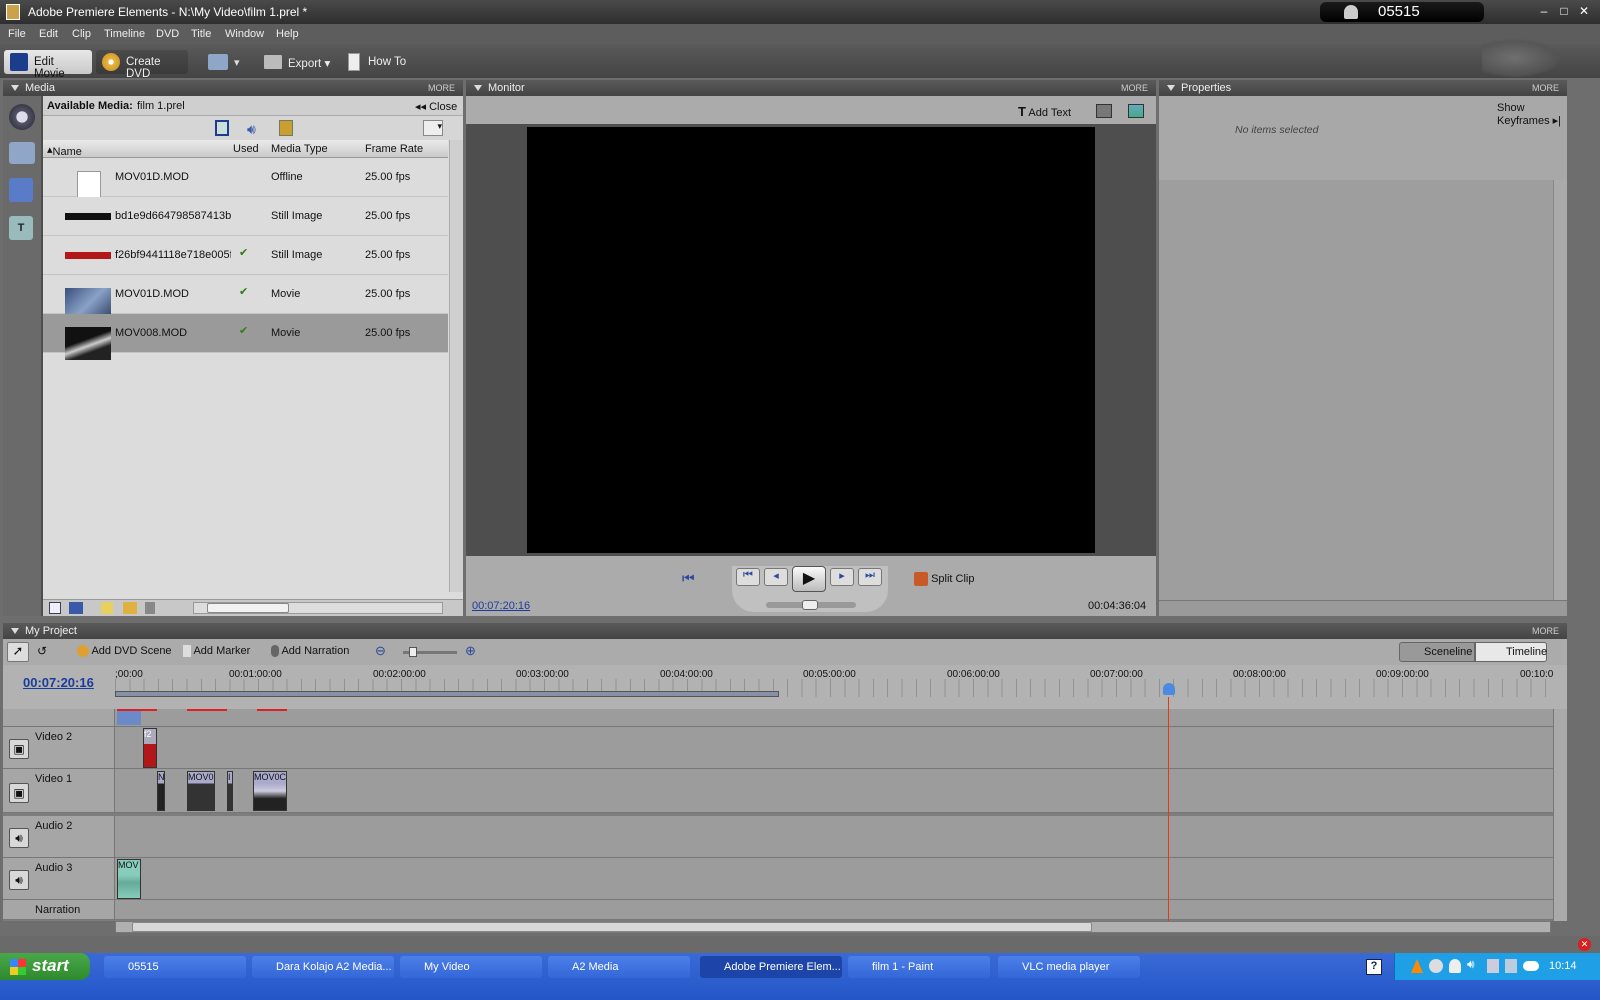 Image resolution: width=1600 pixels, height=1000 pixels. What do you see at coordinates (1584, 944) in the screenshot?
I see `error-icon: ✕` at bounding box center [1584, 944].